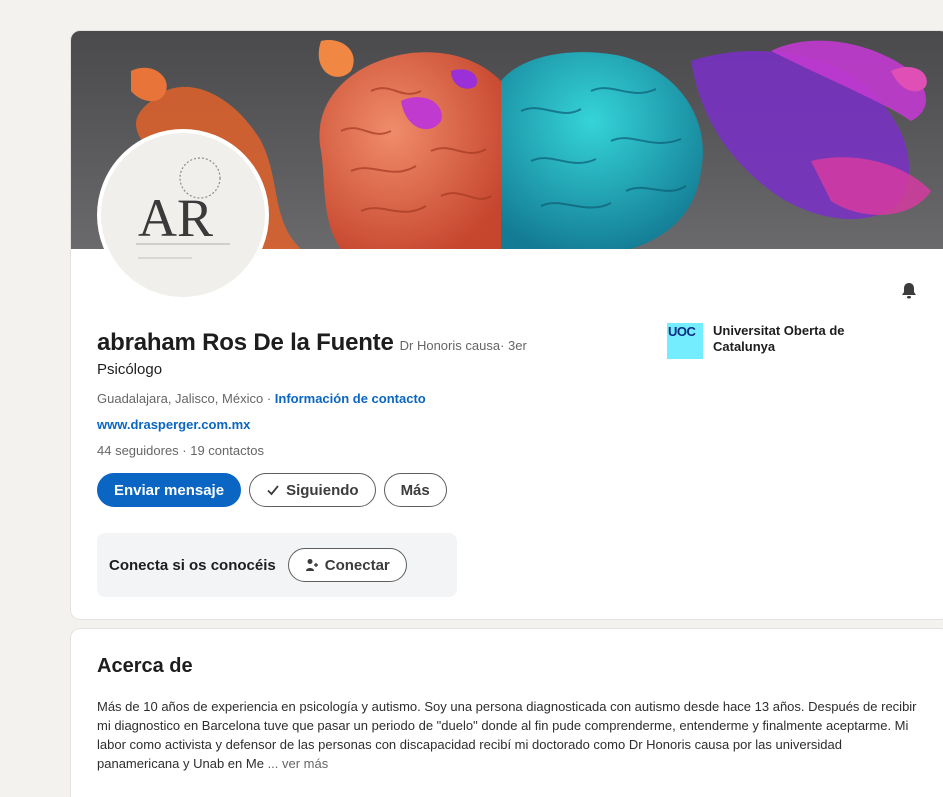  What do you see at coordinates (130, 369) in the screenshot?
I see `profile-headline: Psicólogo` at bounding box center [130, 369].